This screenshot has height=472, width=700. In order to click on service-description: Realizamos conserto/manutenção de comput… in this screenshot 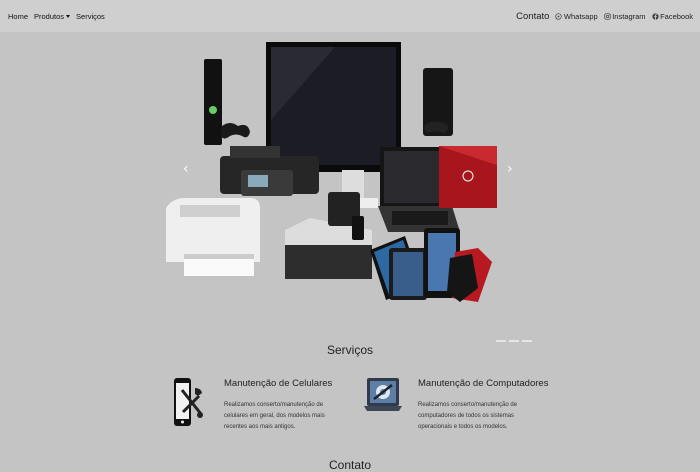, I will do `click(468, 416)`.